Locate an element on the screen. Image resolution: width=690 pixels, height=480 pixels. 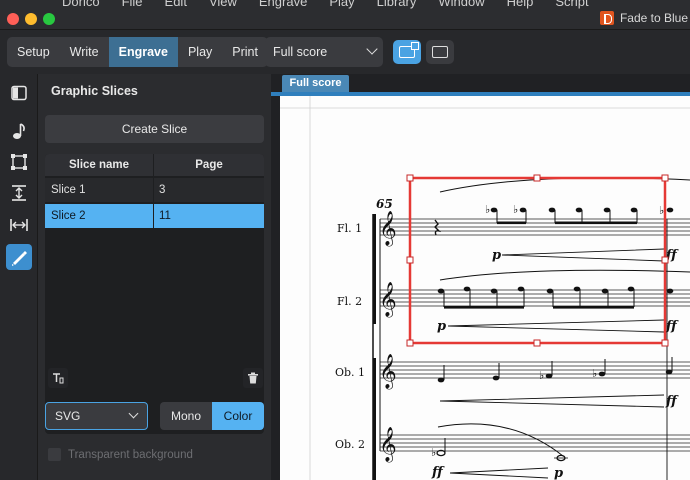
menu-play: Play is located at coordinates (341, 4).